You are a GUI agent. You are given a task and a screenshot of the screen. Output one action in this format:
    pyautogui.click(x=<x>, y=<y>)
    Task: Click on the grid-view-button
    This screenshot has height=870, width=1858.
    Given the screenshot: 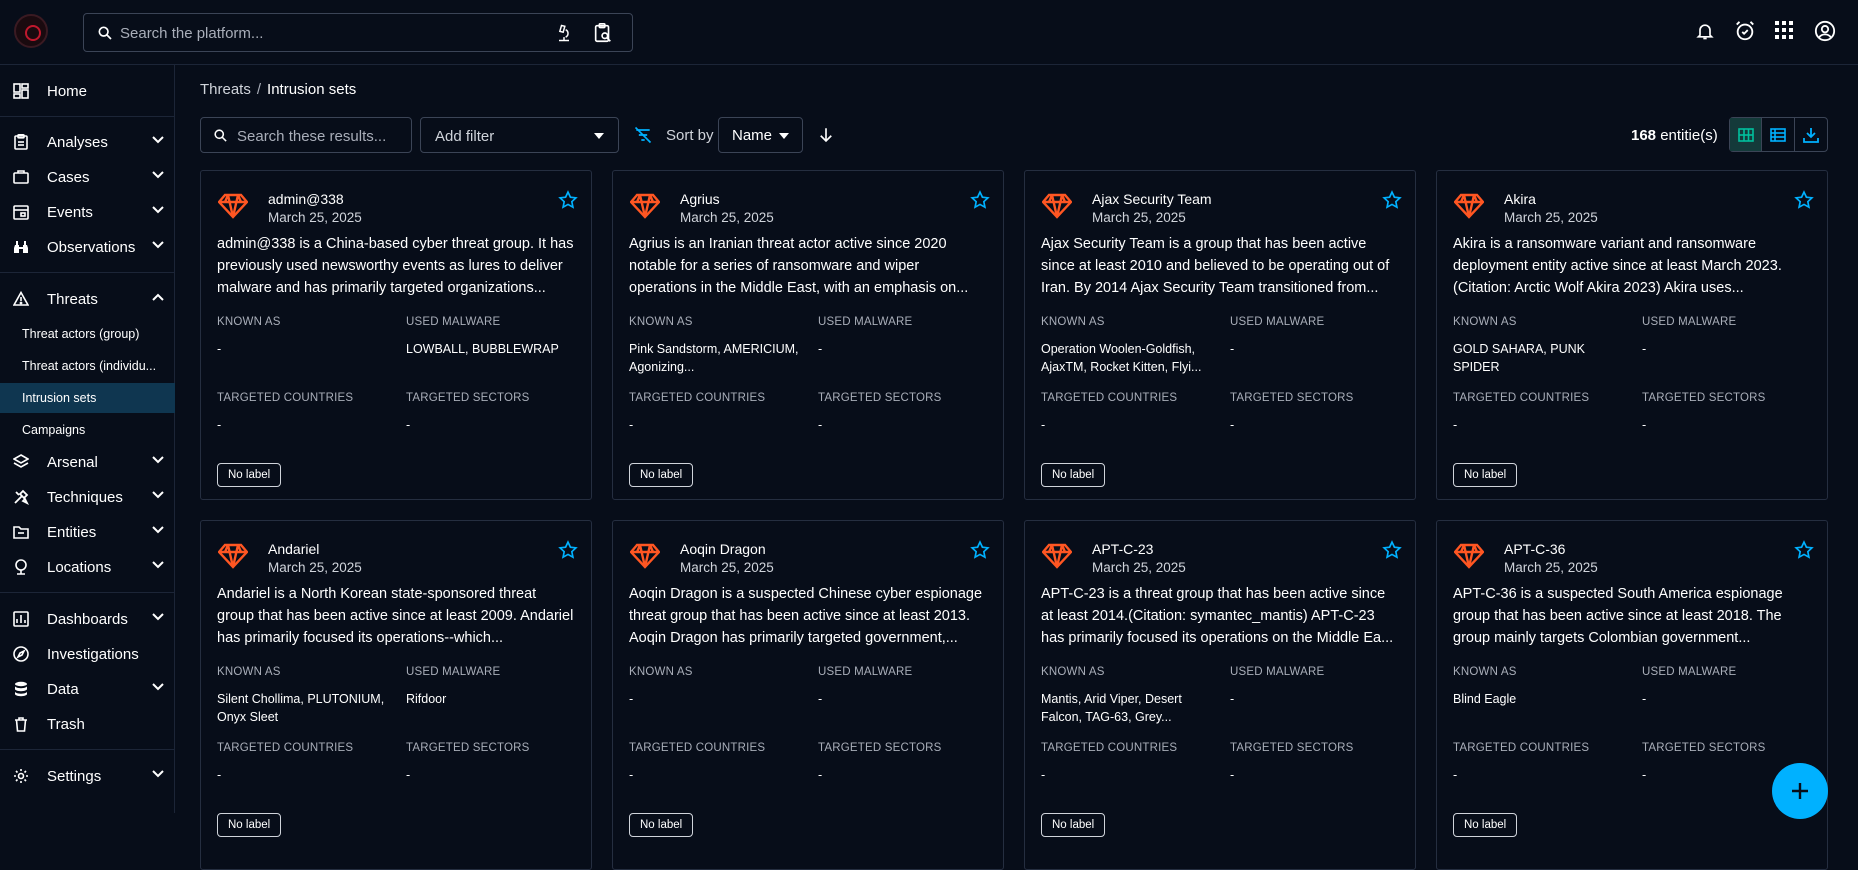 What is the action you would take?
    pyautogui.click(x=1746, y=134)
    